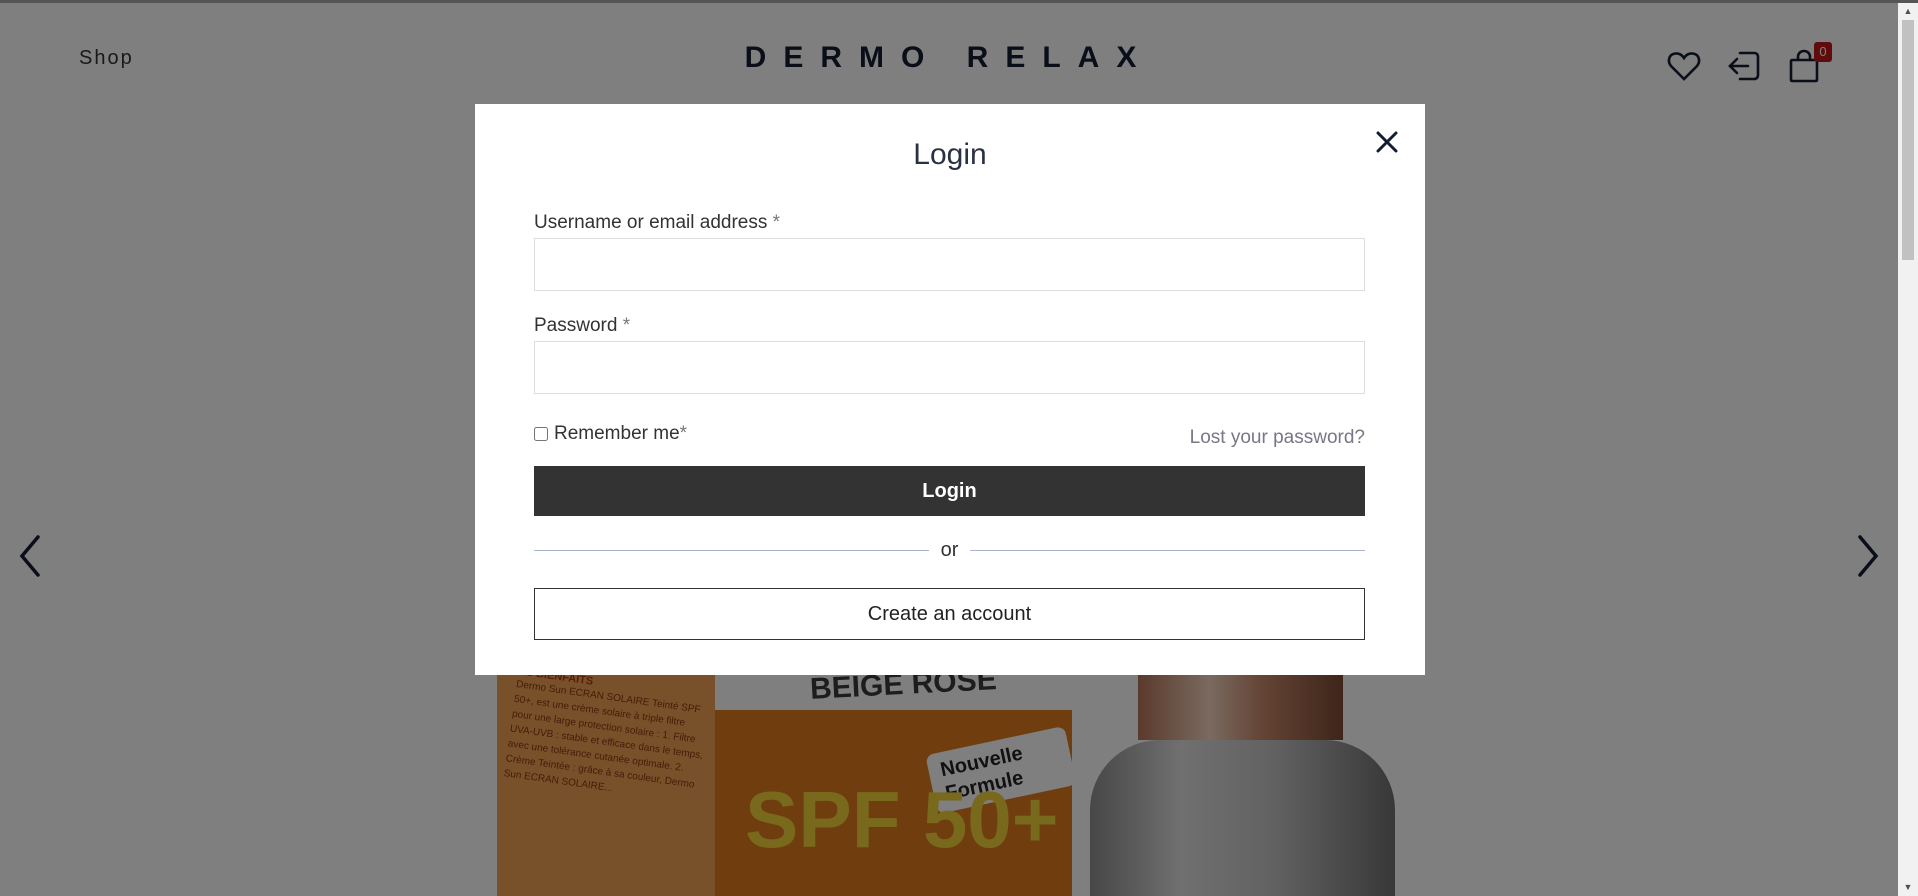 Image resolution: width=1918 pixels, height=896 pixels. What do you see at coordinates (1277, 438) in the screenshot?
I see `lost-password-link: Lost your password?` at bounding box center [1277, 438].